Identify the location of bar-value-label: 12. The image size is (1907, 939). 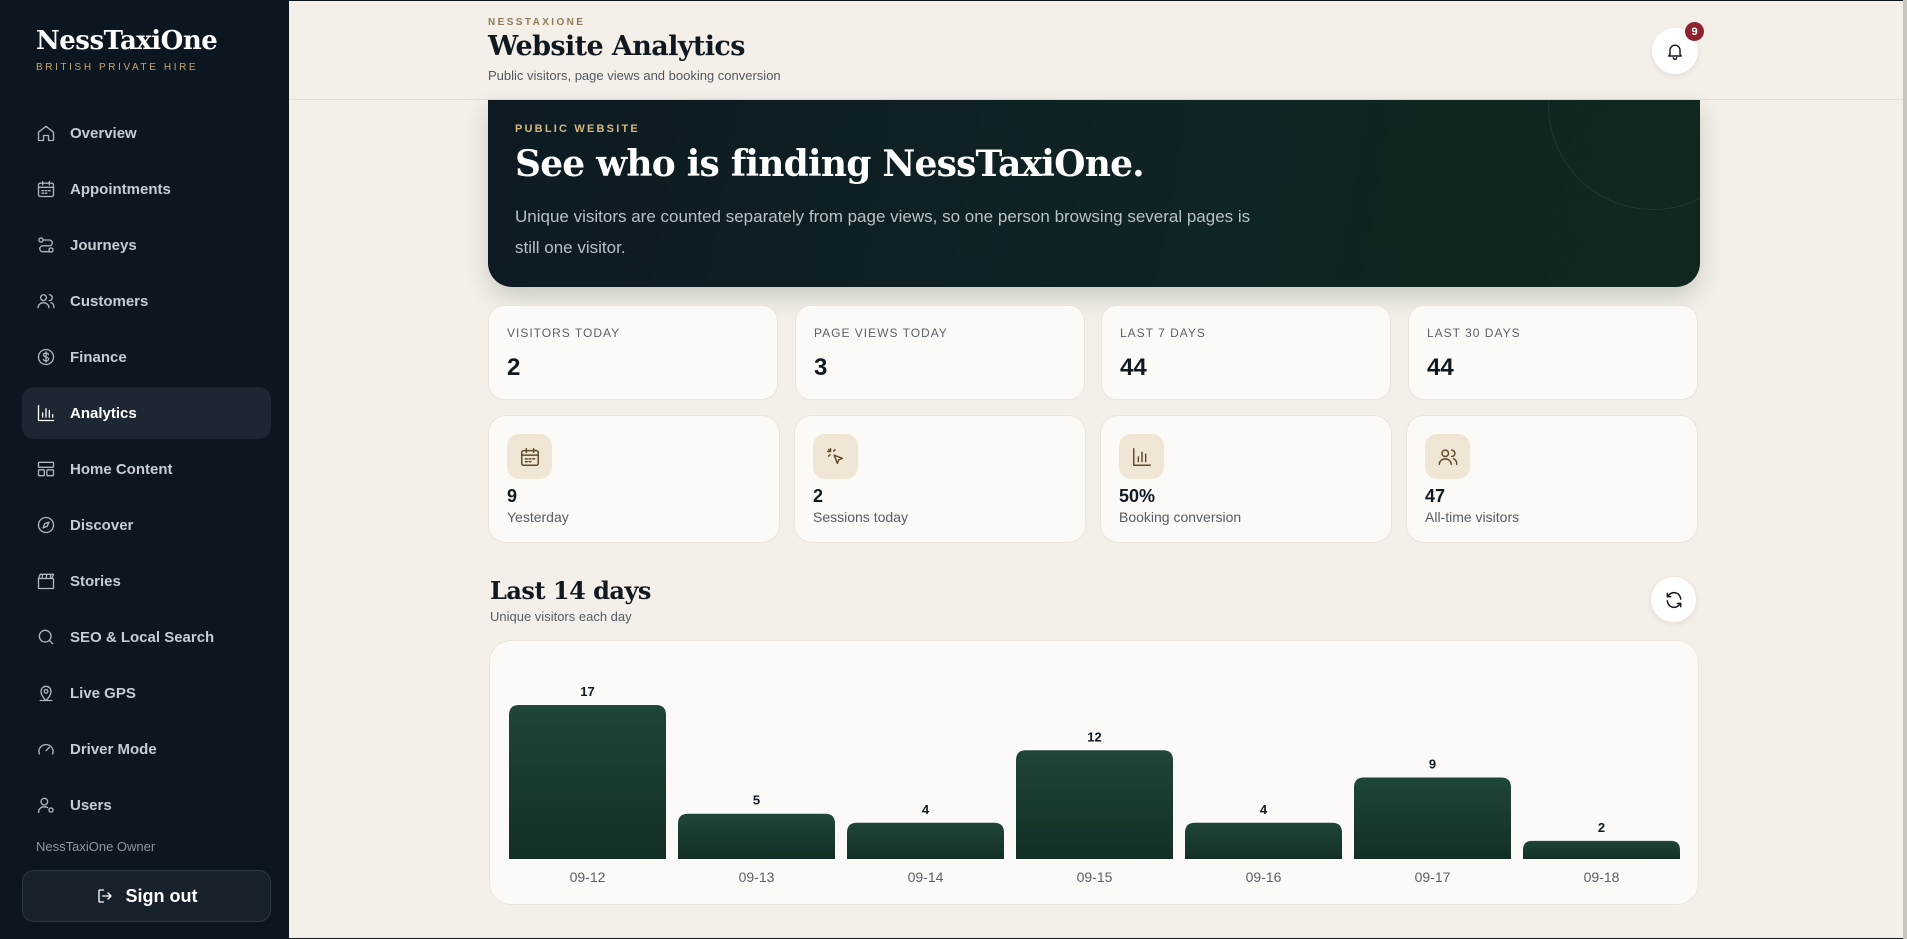
(1094, 736).